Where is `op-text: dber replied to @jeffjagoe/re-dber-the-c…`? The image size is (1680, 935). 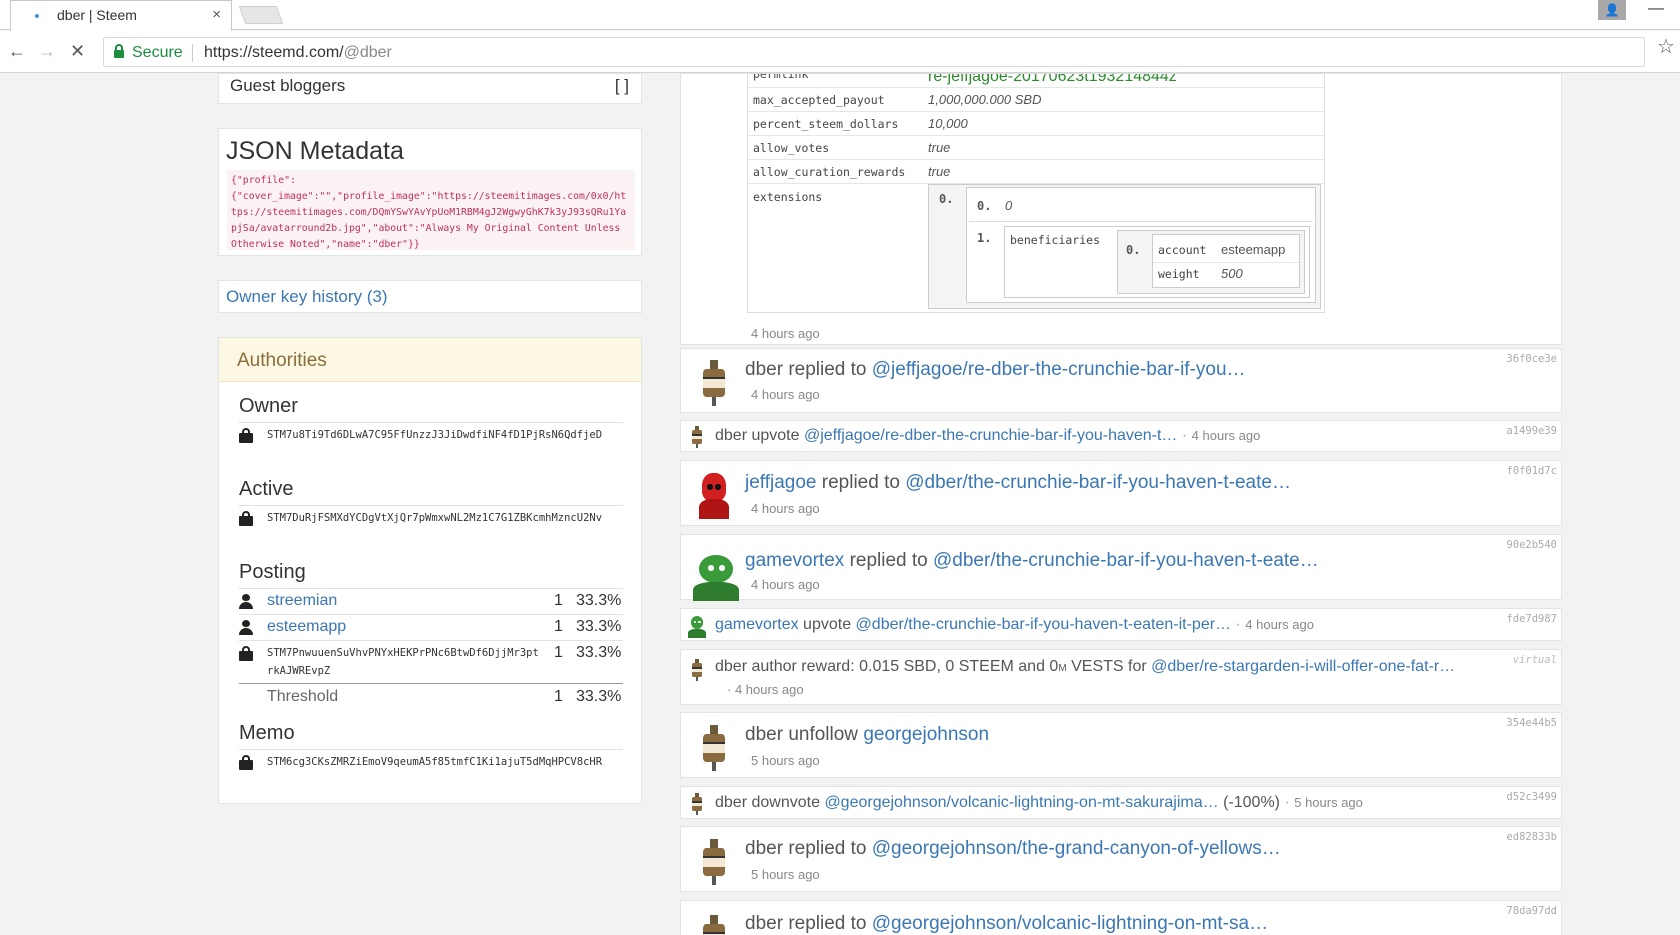 op-text: dber replied to @jeffjagoe/re-dber-the-c… is located at coordinates (995, 369).